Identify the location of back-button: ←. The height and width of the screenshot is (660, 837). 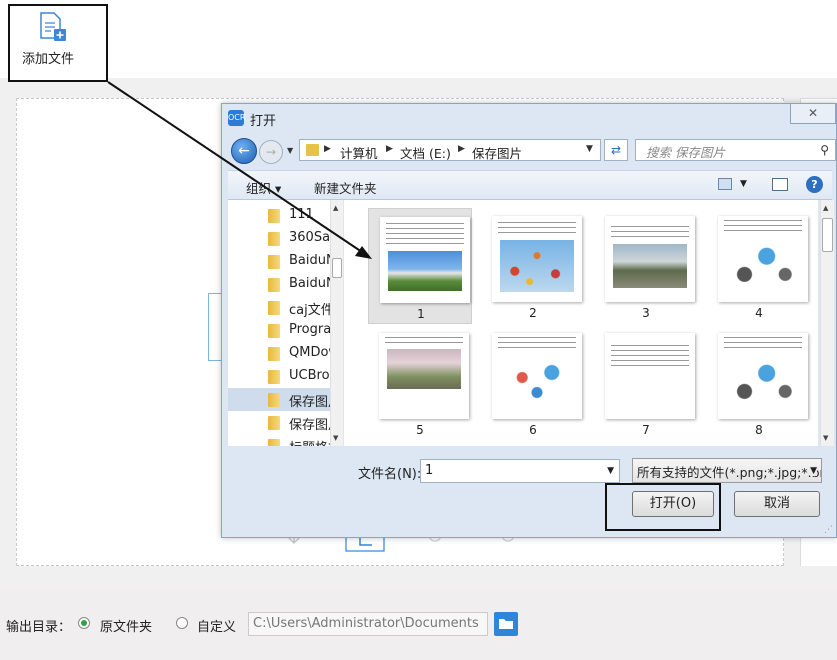
(244, 151).